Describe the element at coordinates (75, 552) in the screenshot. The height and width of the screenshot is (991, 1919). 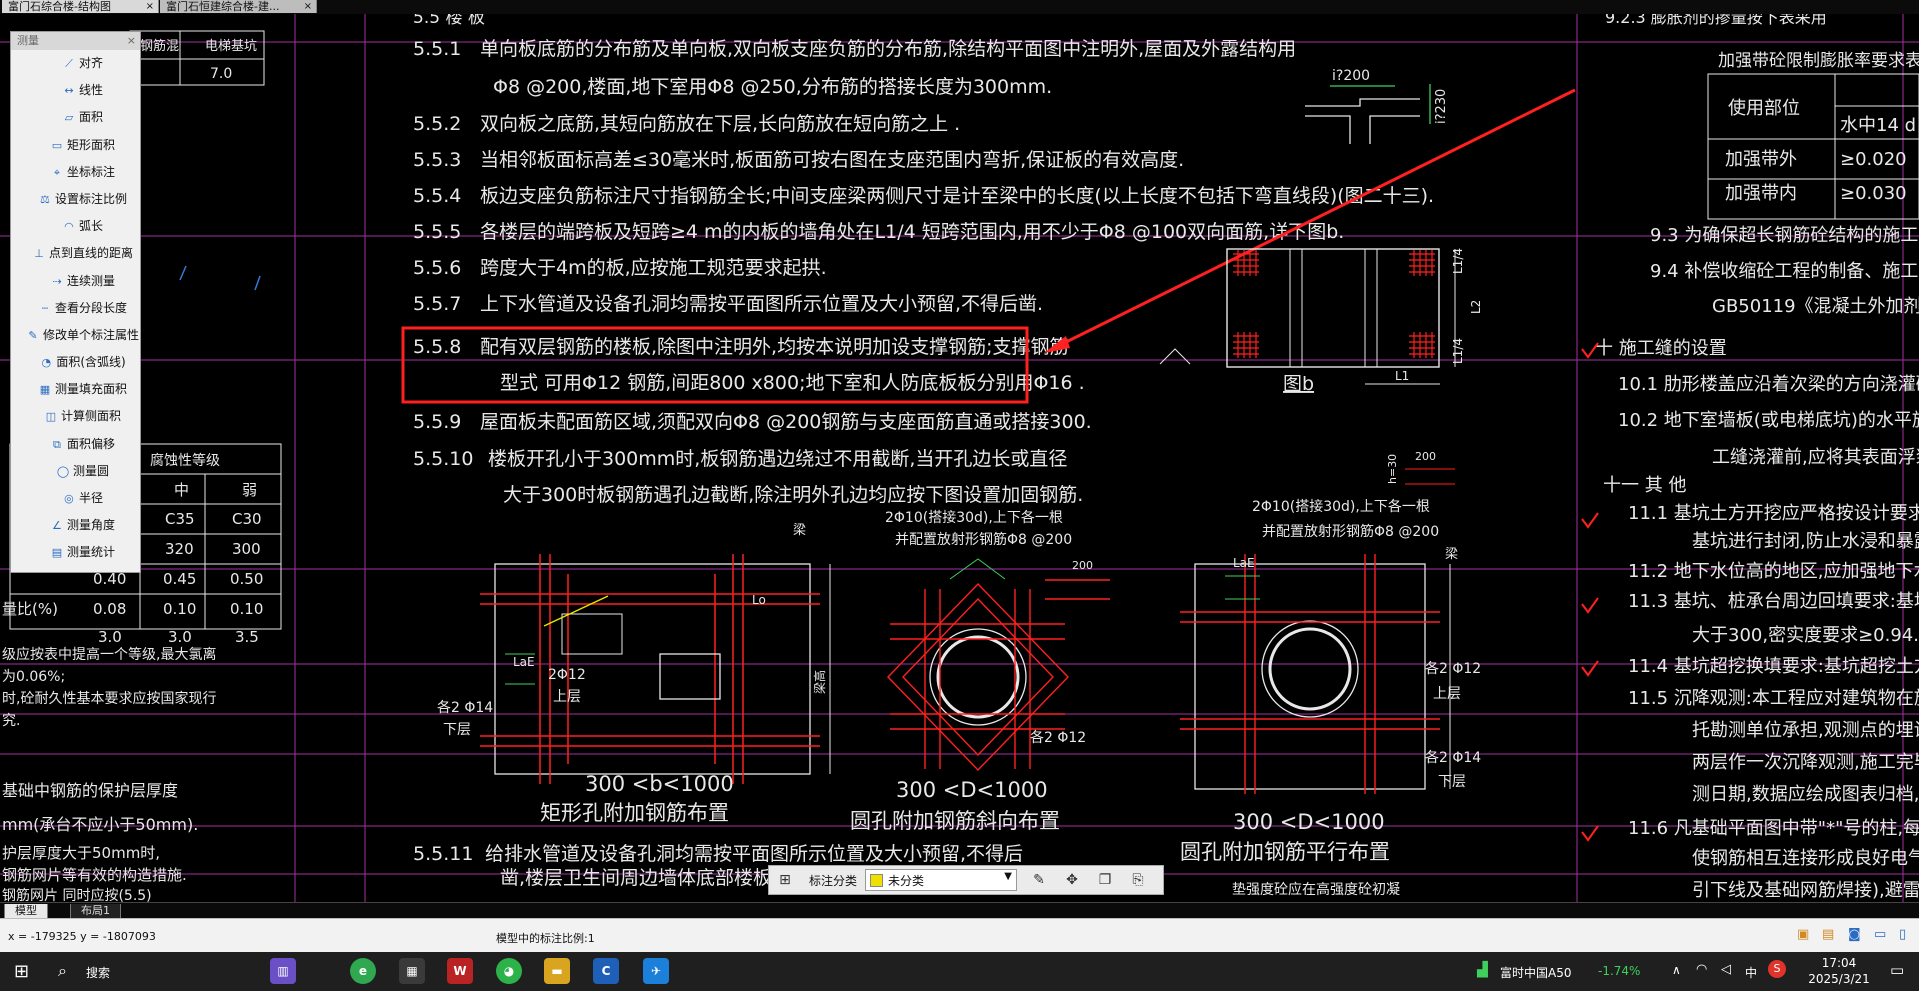
I see `tool-stats: ▤ 测量统计` at that location.